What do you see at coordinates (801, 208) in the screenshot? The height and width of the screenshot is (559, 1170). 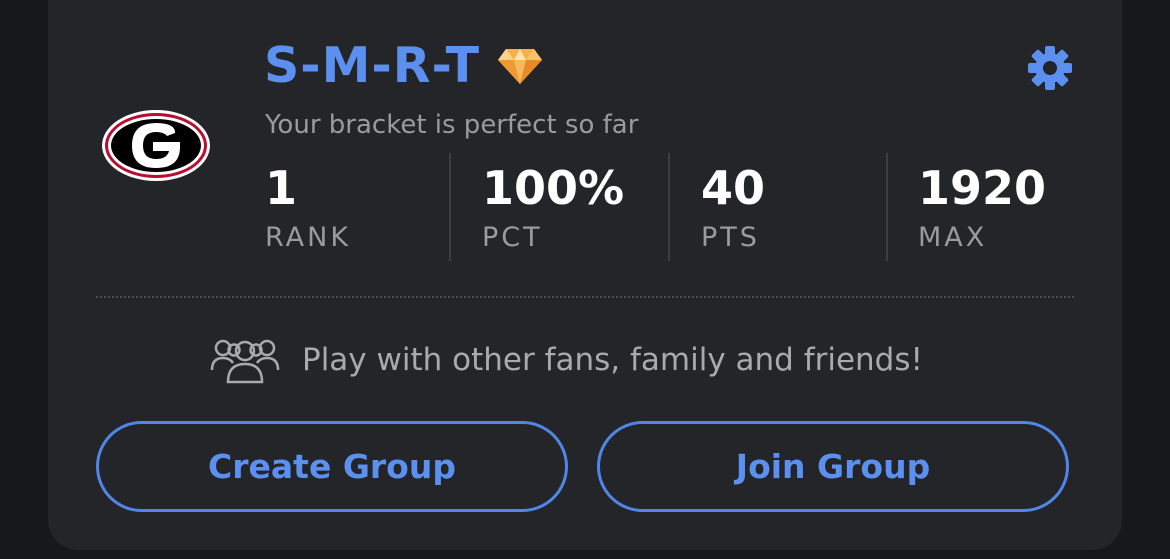 I see `stat-pts: 40 PTS` at bounding box center [801, 208].